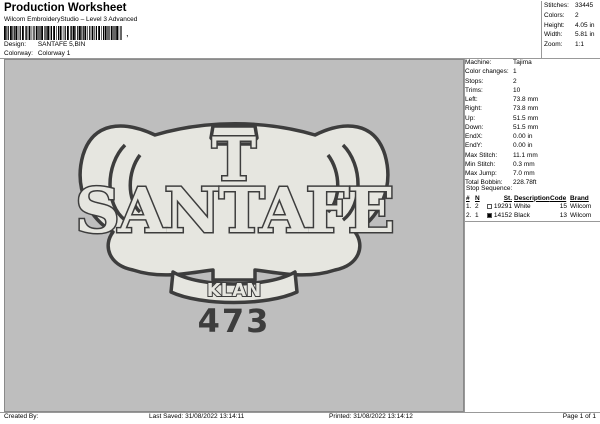  What do you see at coordinates (579, 416) in the screenshot?
I see `page-number: Page 1 of 1` at bounding box center [579, 416].